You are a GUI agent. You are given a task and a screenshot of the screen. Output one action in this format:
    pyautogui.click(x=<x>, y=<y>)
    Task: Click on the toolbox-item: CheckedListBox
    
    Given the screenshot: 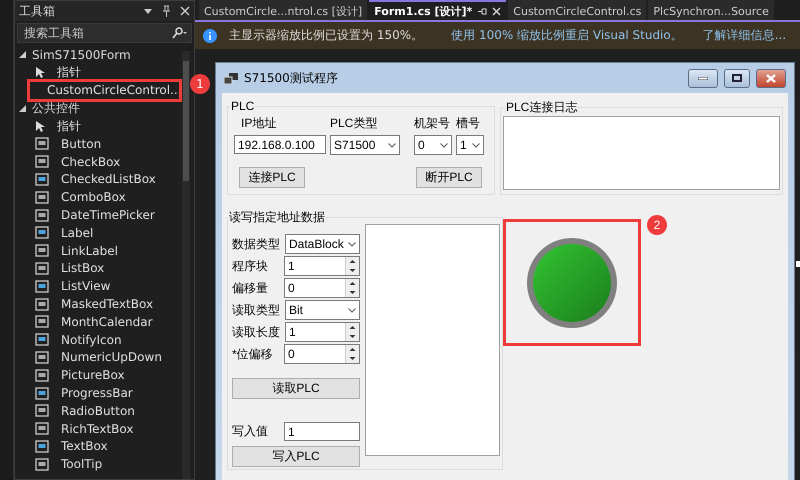 What is the action you would take?
    pyautogui.click(x=97, y=179)
    